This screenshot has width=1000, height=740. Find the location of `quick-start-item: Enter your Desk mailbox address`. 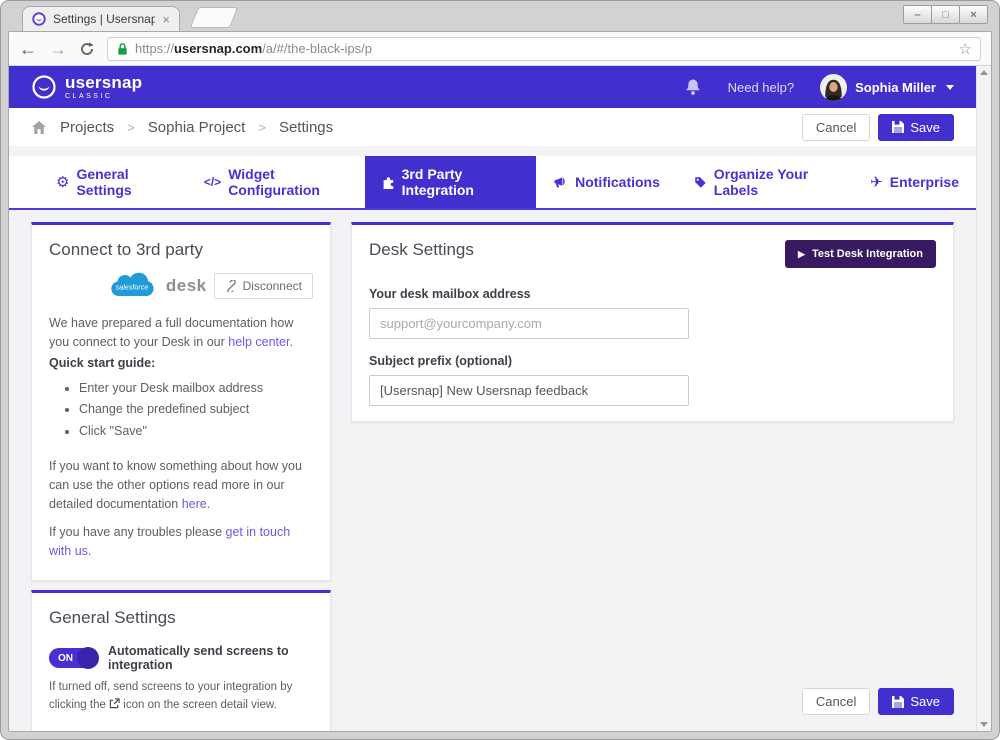

quick-start-item: Enter your Desk mailbox address is located at coordinates (196, 389).